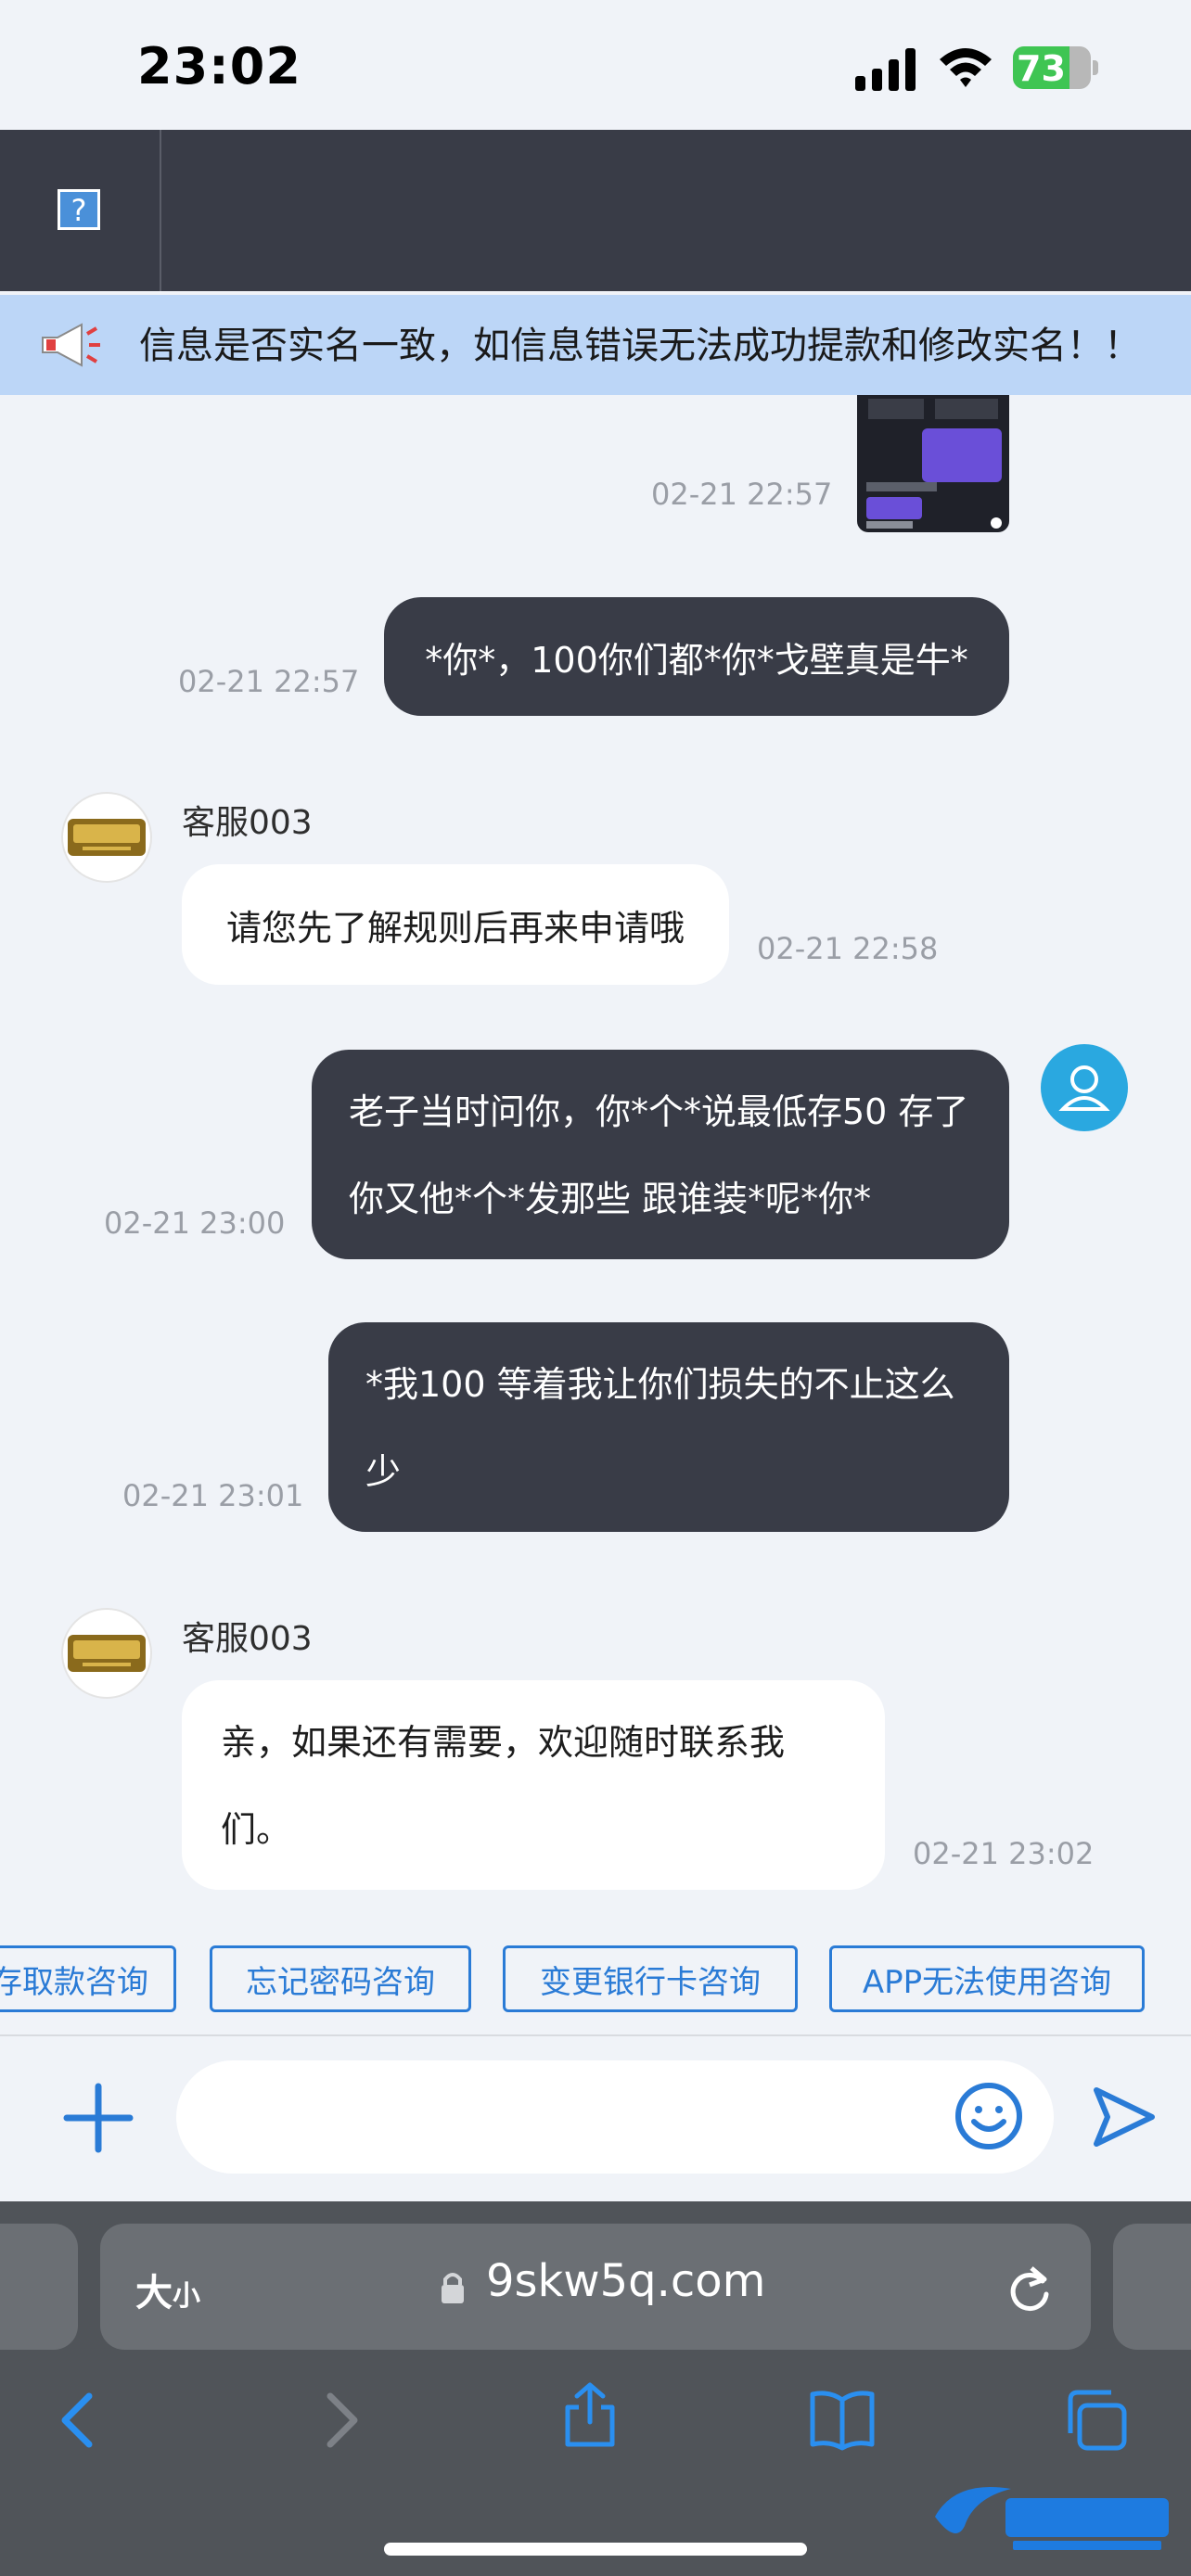 This screenshot has width=1191, height=2576. I want to click on watermark-logo, so click(1052, 2518).